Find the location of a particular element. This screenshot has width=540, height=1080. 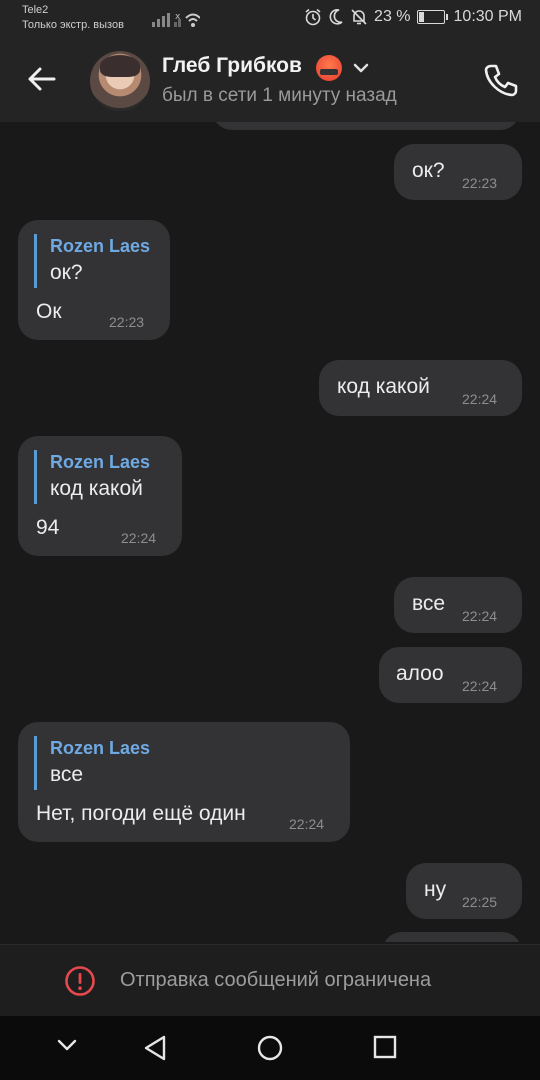

reply-quote: Rozen Laes код какой is located at coordinates (92, 477).